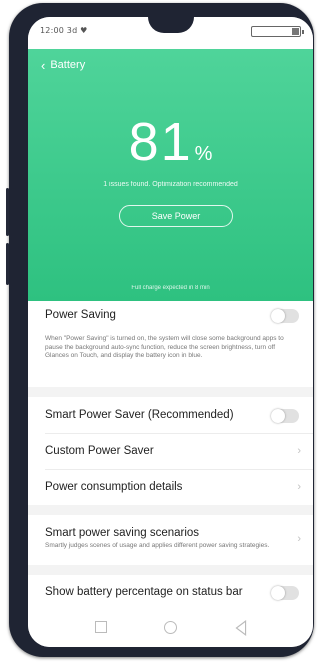 Image resolution: width=323 pixels, height=671 pixels. I want to click on chevron-left-icon: ‹, so click(43, 65).